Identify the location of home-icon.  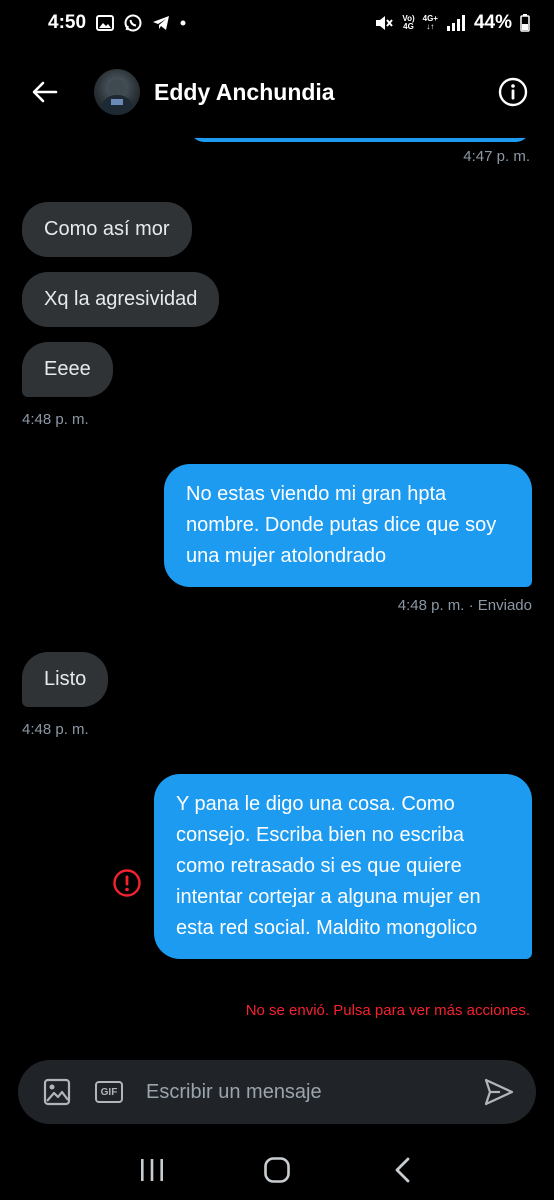
(277, 1170).